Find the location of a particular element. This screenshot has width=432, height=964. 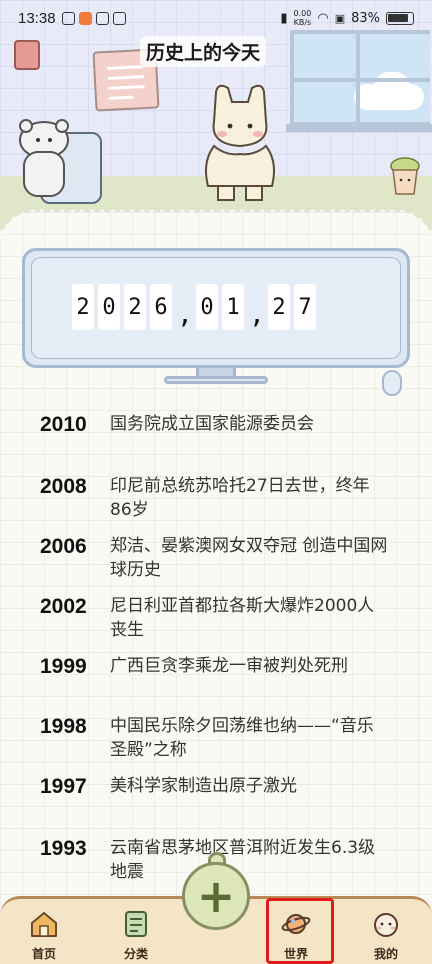

event-item: 1999 广西巨贪李乘龙一审被判处死刑 is located at coordinates (220, 667).